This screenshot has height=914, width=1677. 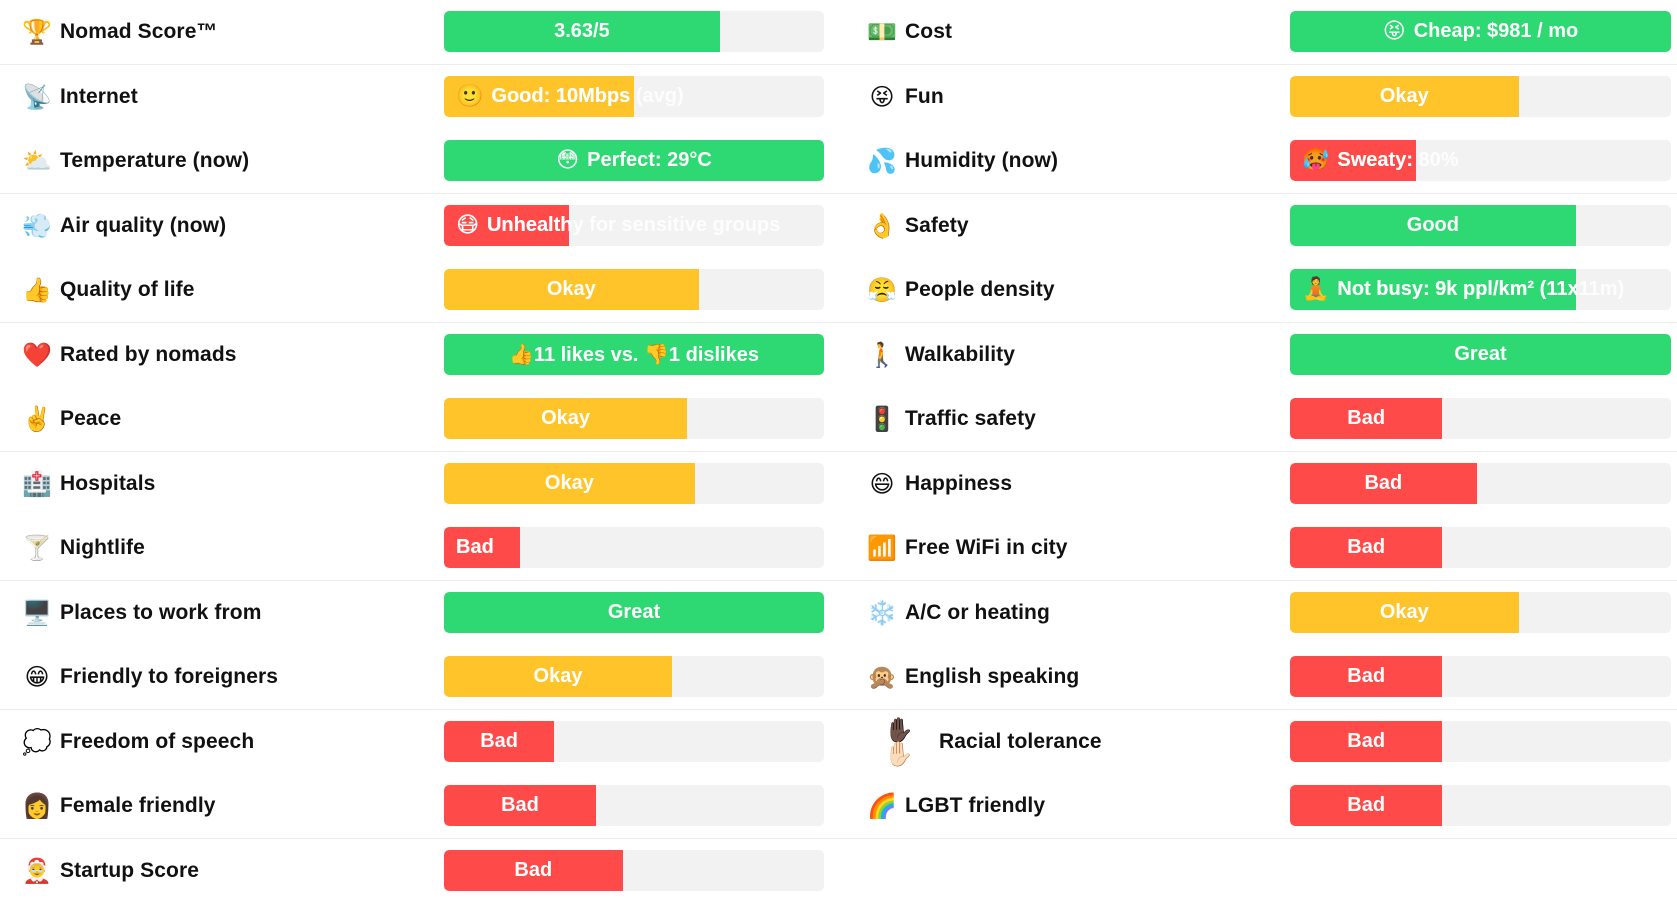 I want to click on metric-row-happiness: 😄 Happiness Bad, so click(x=1261, y=484).